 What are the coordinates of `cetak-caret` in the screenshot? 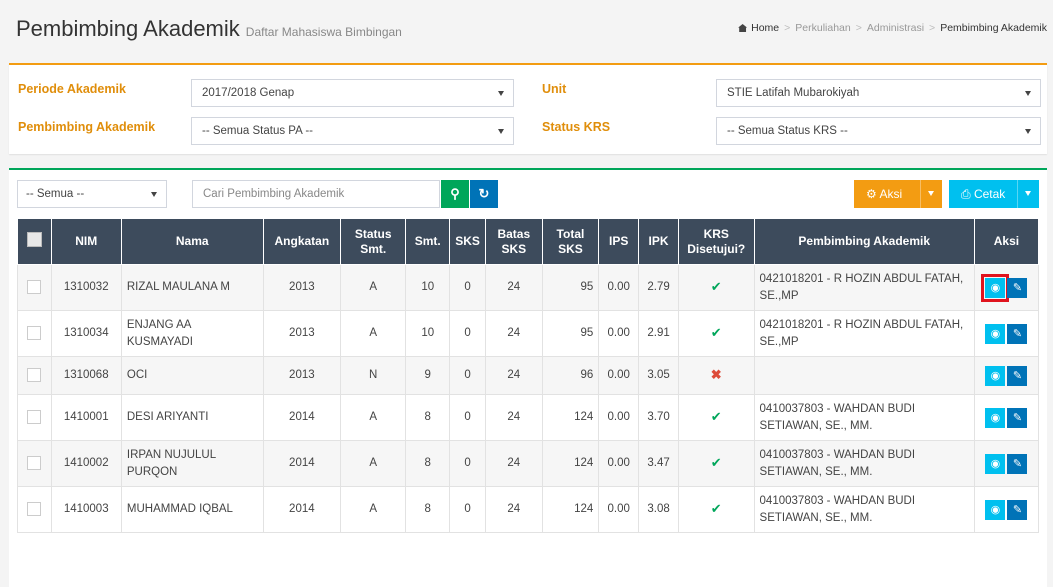 It's located at (1028, 194).